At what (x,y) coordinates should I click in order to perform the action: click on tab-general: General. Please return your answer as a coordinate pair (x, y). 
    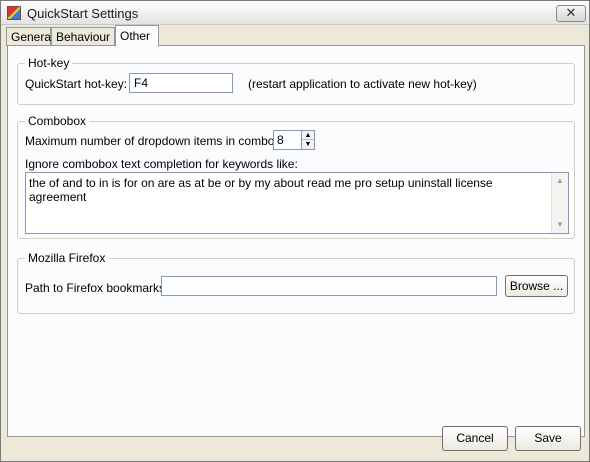
    Looking at the image, I should click on (30, 36).